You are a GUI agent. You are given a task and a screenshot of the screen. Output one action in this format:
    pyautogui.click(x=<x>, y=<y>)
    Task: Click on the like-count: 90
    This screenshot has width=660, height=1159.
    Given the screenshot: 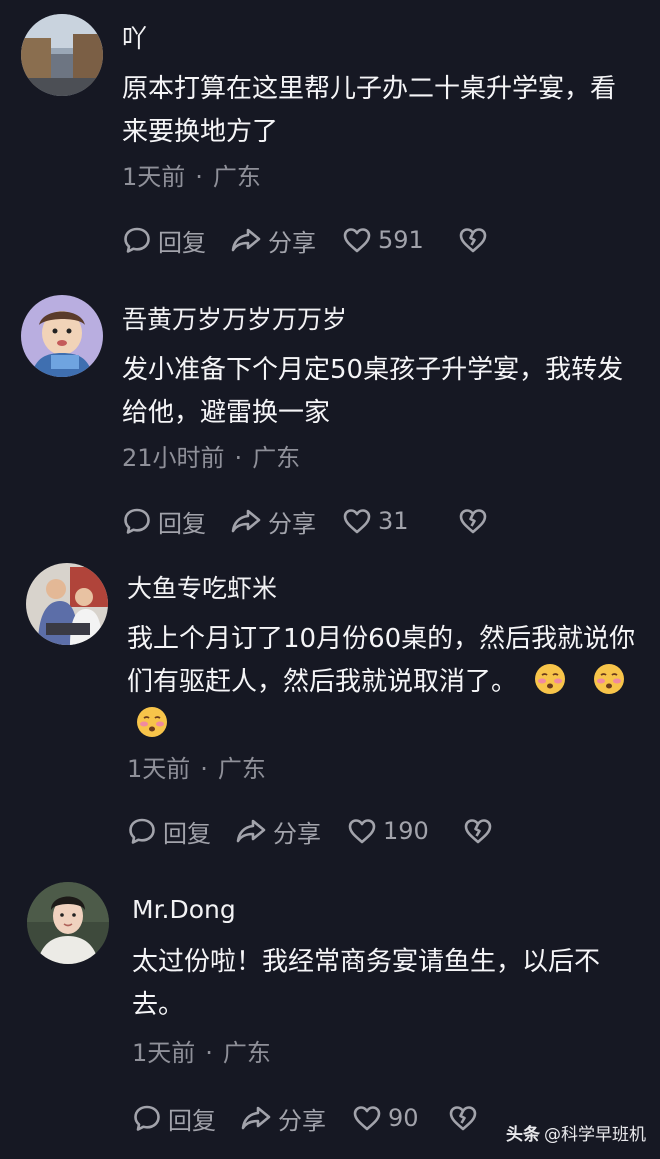 What is the action you would take?
    pyautogui.click(x=403, y=1118)
    